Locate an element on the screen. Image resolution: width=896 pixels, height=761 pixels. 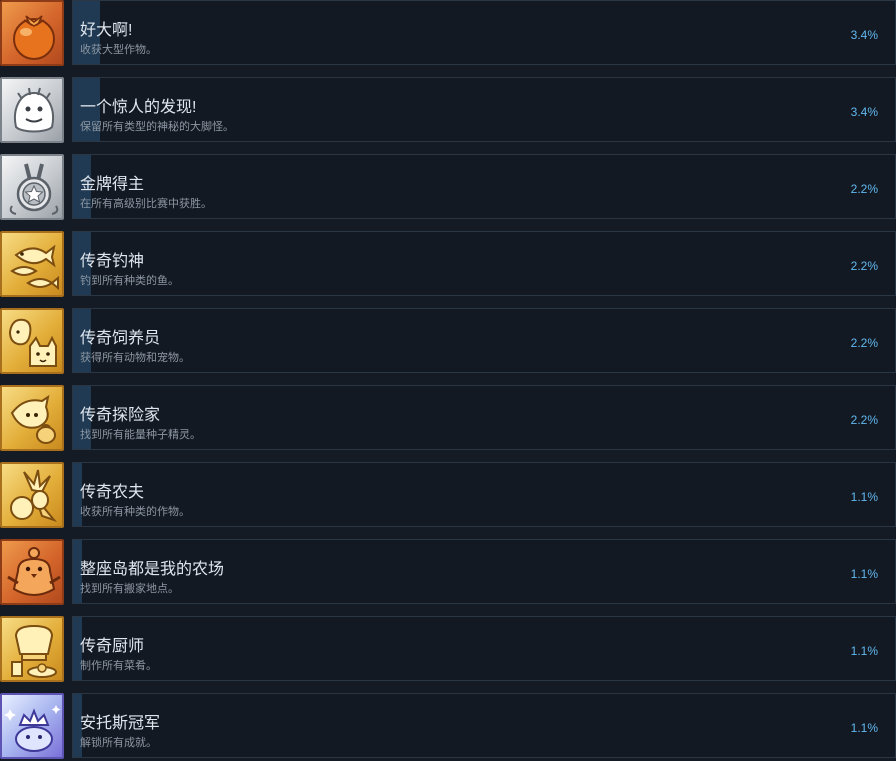
fish-icon is located at coordinates (32, 264).